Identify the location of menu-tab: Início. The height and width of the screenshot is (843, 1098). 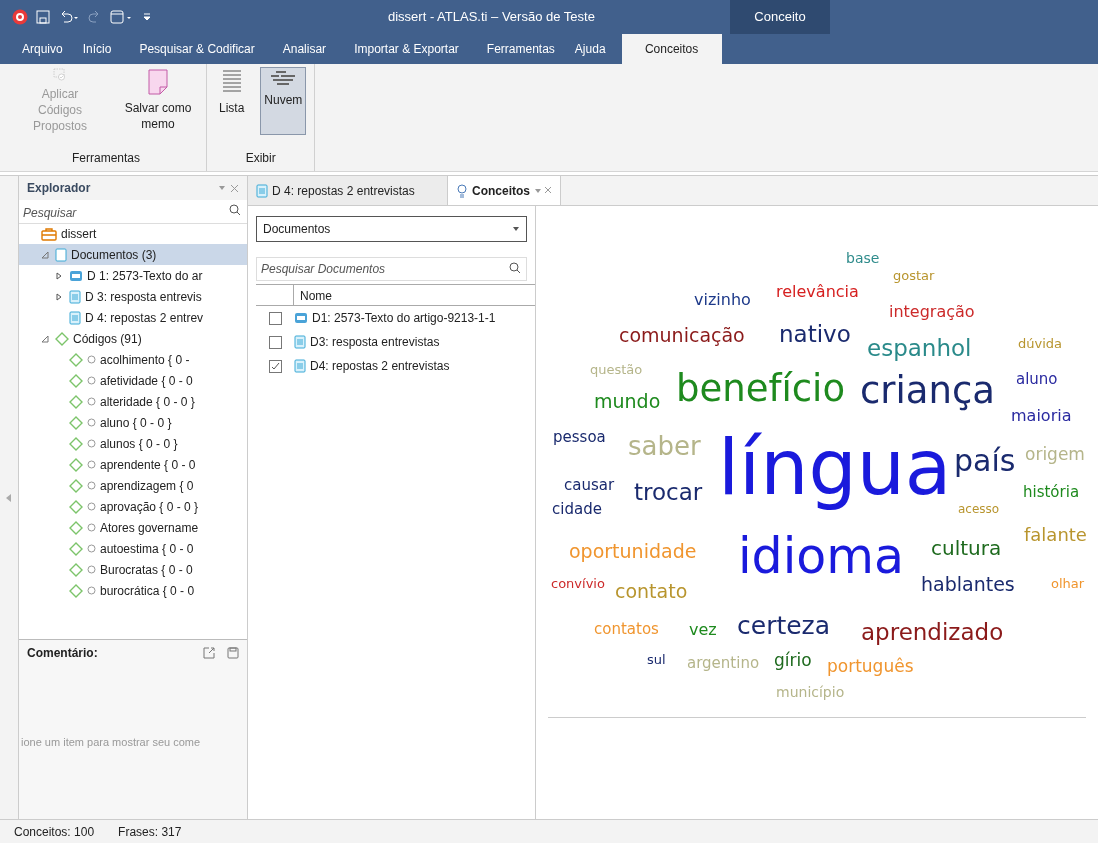
(97, 49).